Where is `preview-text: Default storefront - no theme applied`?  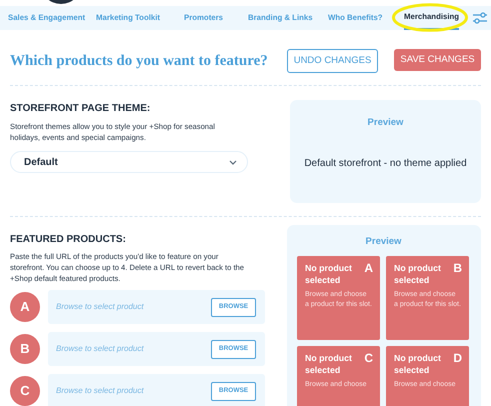
preview-text: Default storefront - no theme applied is located at coordinates (385, 164).